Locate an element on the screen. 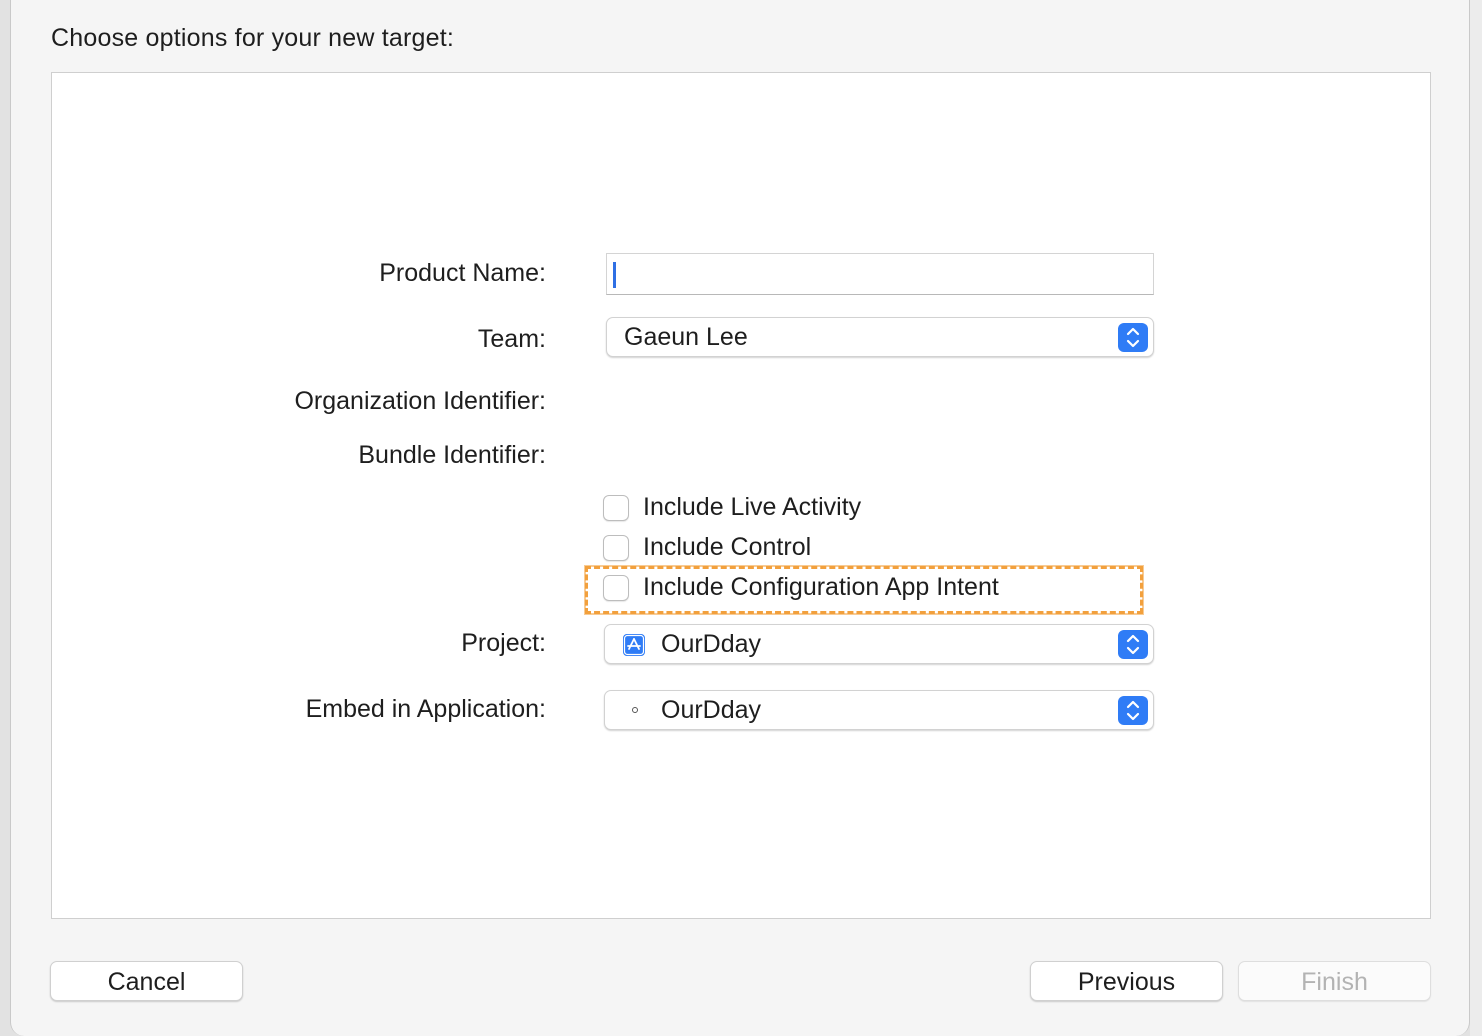  product-name-input is located at coordinates (880, 274).